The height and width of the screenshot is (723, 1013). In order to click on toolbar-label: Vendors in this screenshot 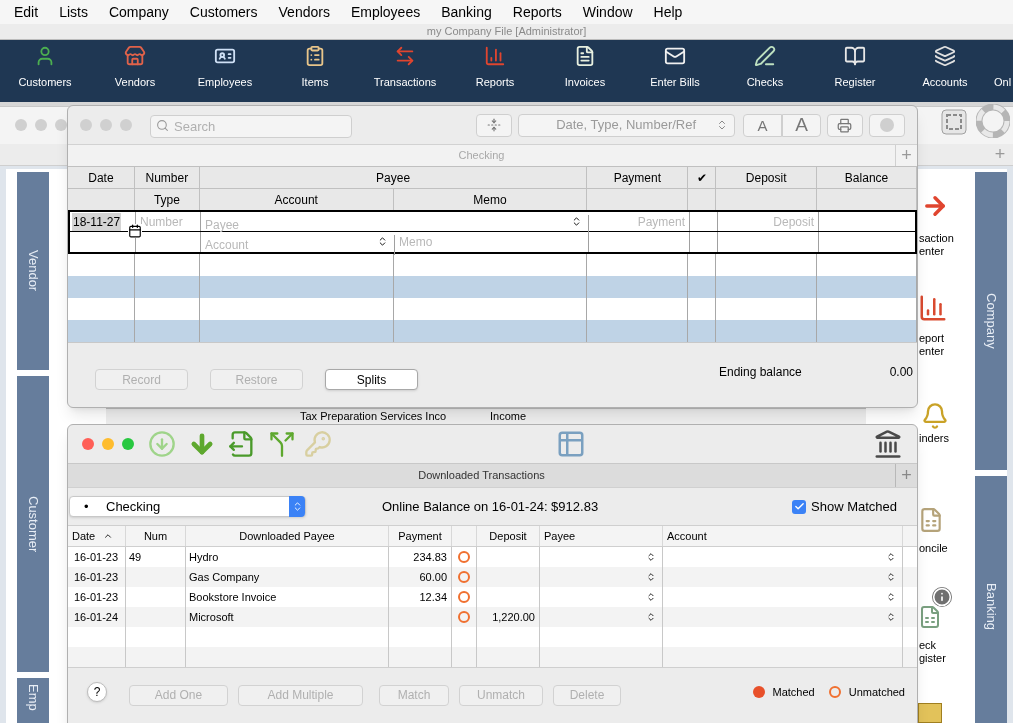, I will do `click(135, 82)`.